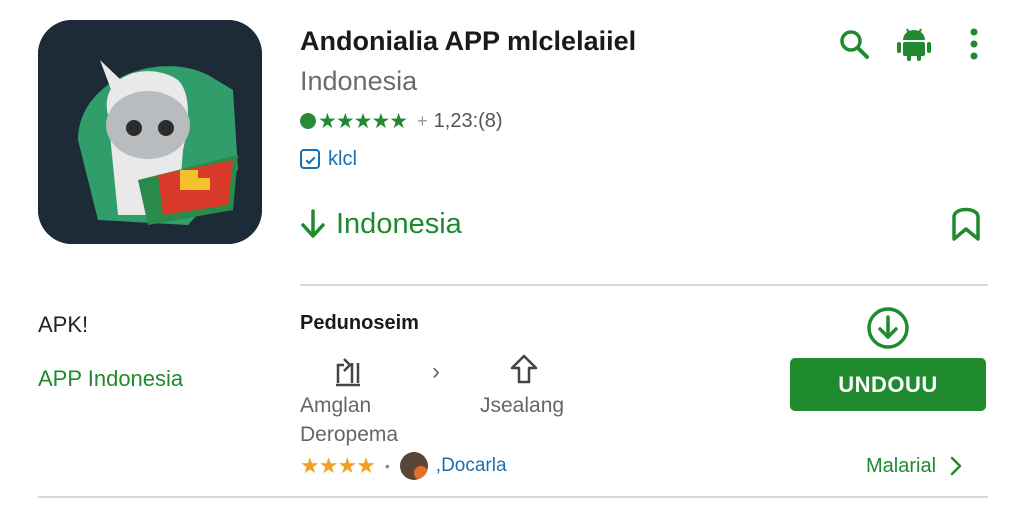  I want to click on top-actions, so click(914, 44).